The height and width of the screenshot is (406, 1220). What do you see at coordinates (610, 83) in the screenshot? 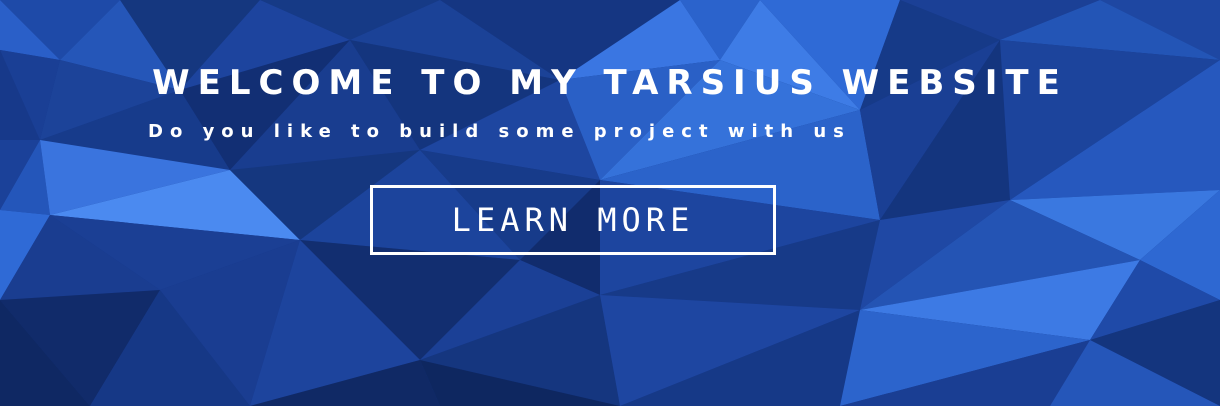
I see `page-title: WELCOME TO MY TARSIUS WEBSITE` at bounding box center [610, 83].